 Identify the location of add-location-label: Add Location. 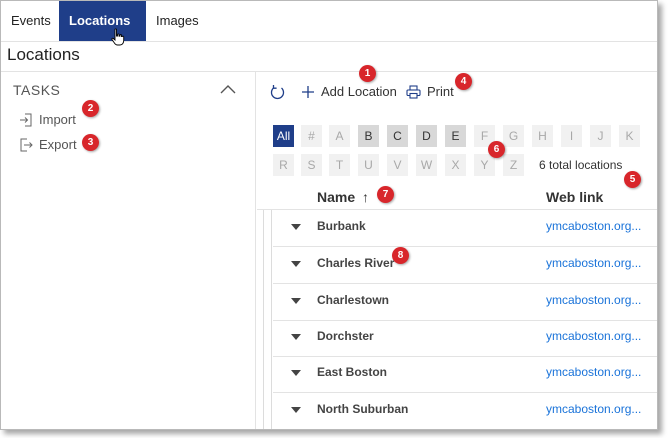
(359, 91).